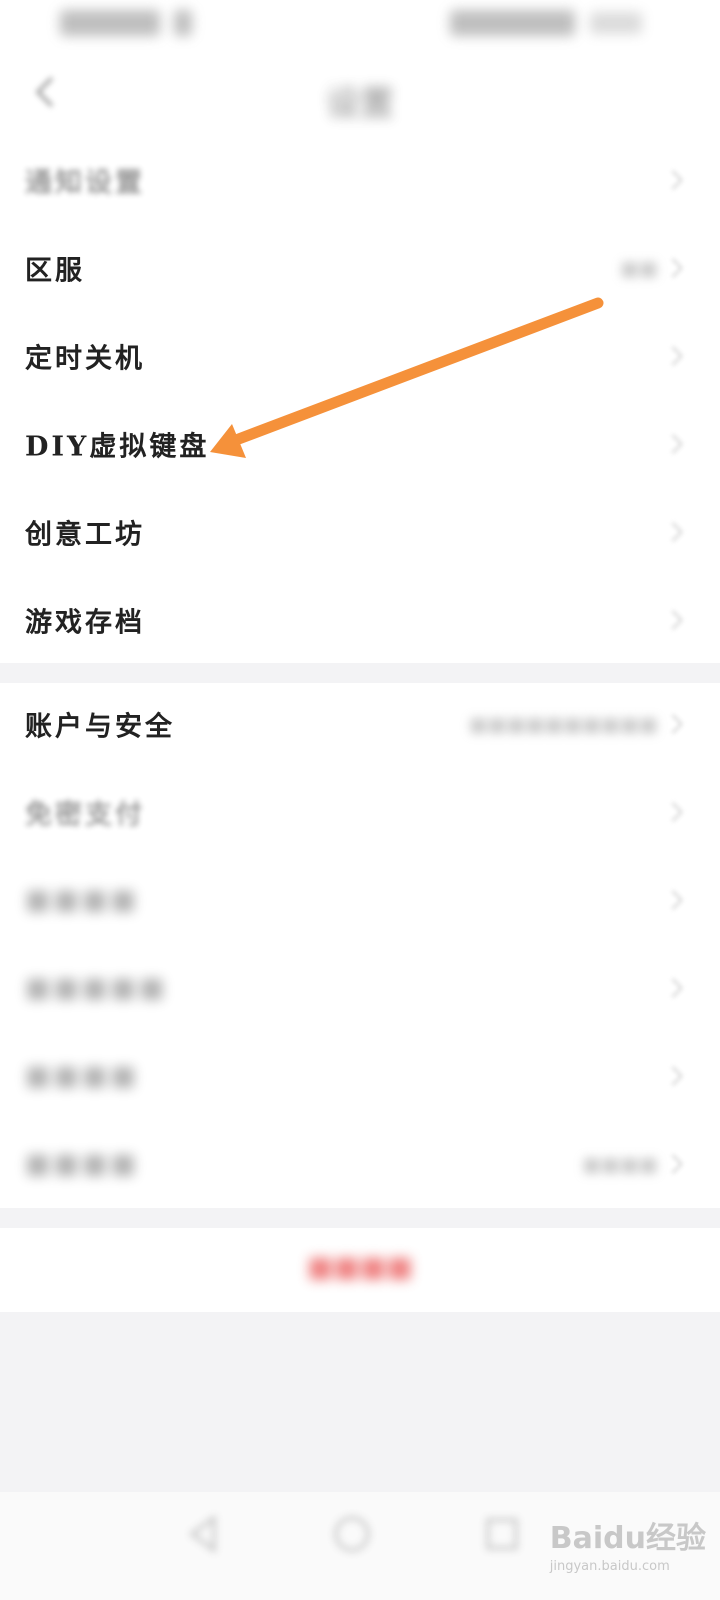  What do you see at coordinates (85, 183) in the screenshot?
I see `settings-row-label: 通知设置` at bounding box center [85, 183].